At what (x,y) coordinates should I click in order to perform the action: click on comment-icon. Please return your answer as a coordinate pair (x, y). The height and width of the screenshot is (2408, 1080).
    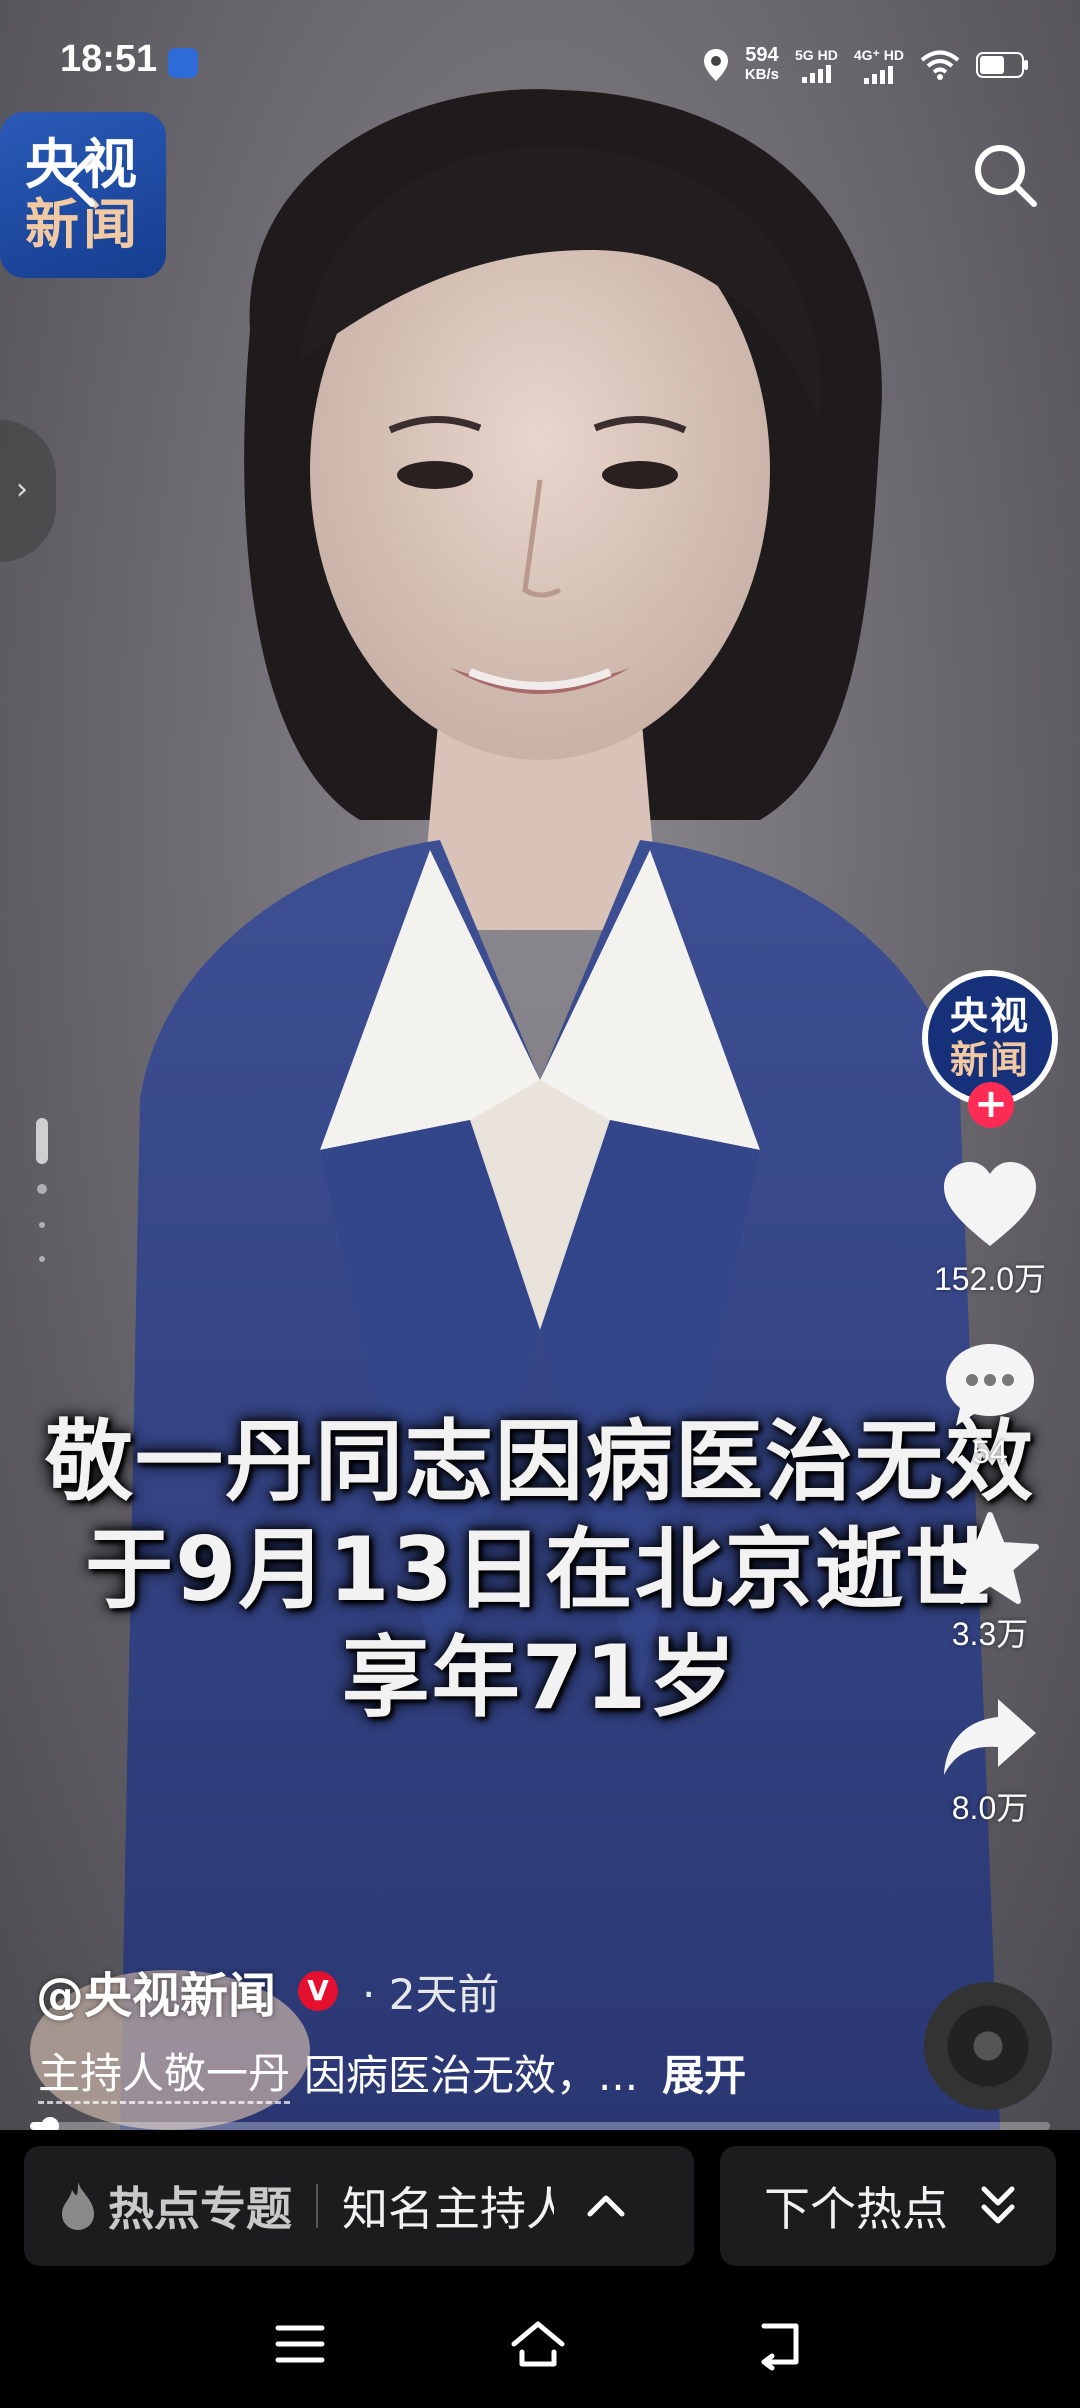
    Looking at the image, I should click on (990, 1385).